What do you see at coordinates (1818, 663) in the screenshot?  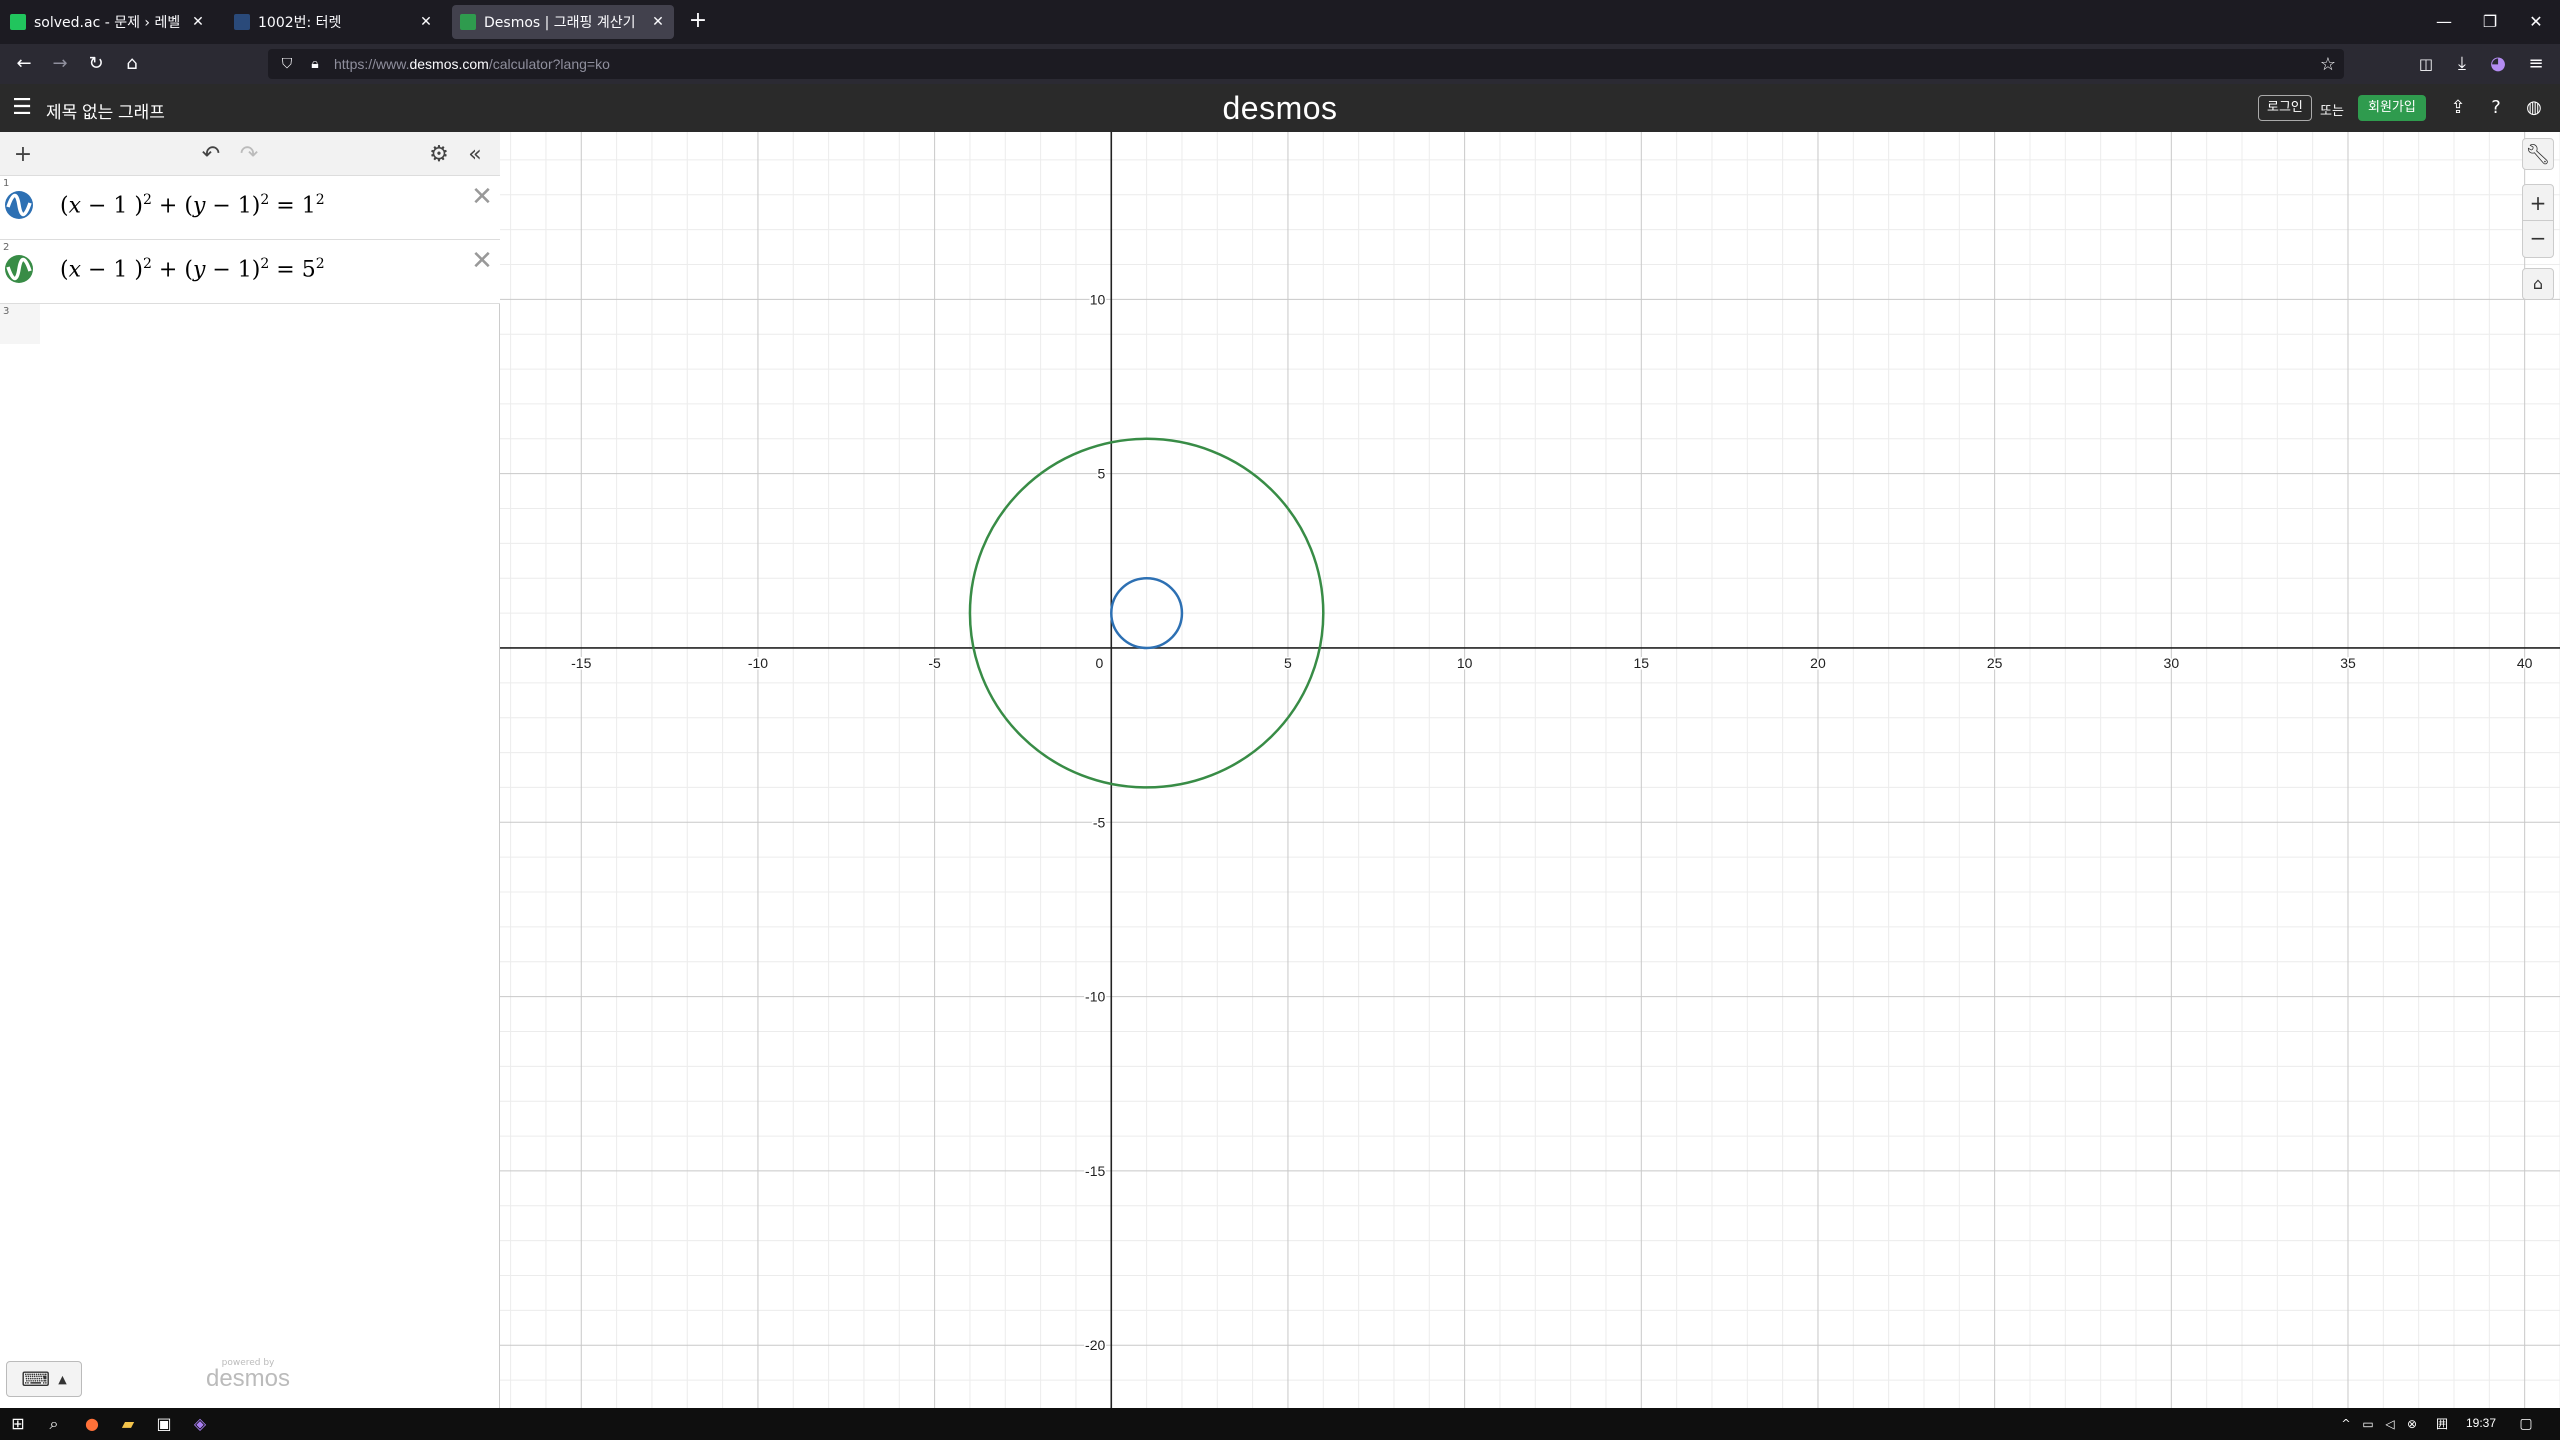 I see `x-tick-label: 20` at bounding box center [1818, 663].